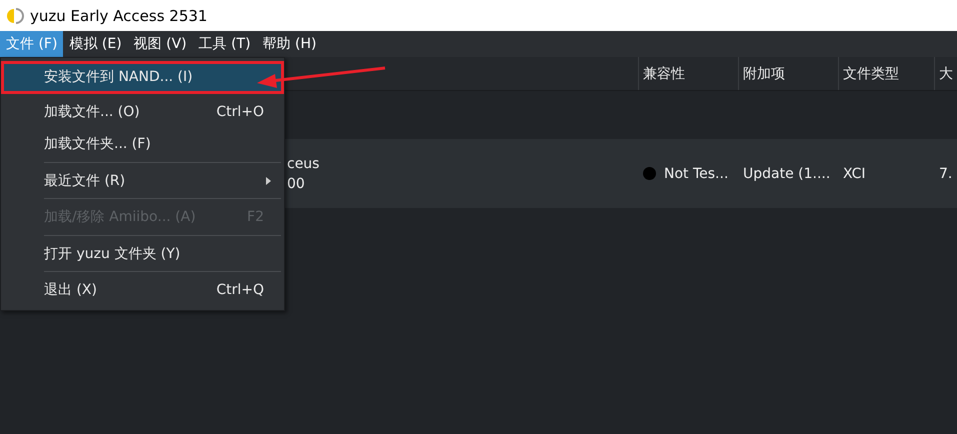 This screenshot has height=434, width=957. I want to click on column-header: 兼容性, so click(688, 73).